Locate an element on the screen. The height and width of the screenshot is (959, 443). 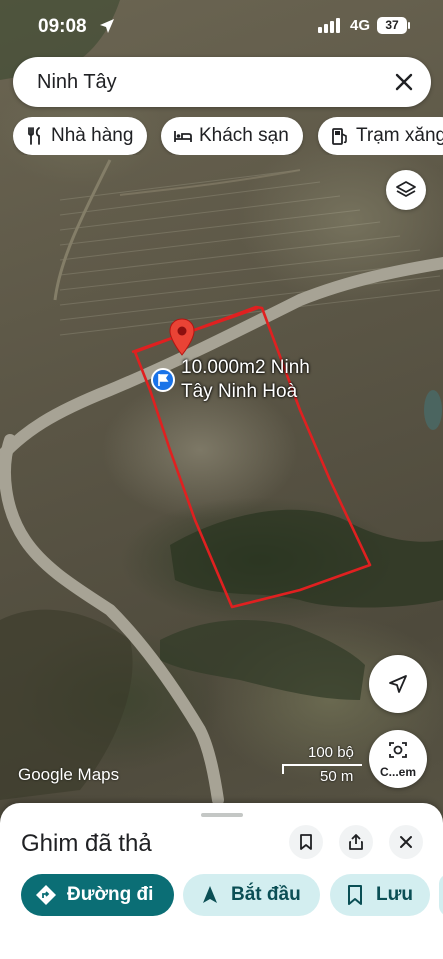
share-button is located at coordinates (356, 842).